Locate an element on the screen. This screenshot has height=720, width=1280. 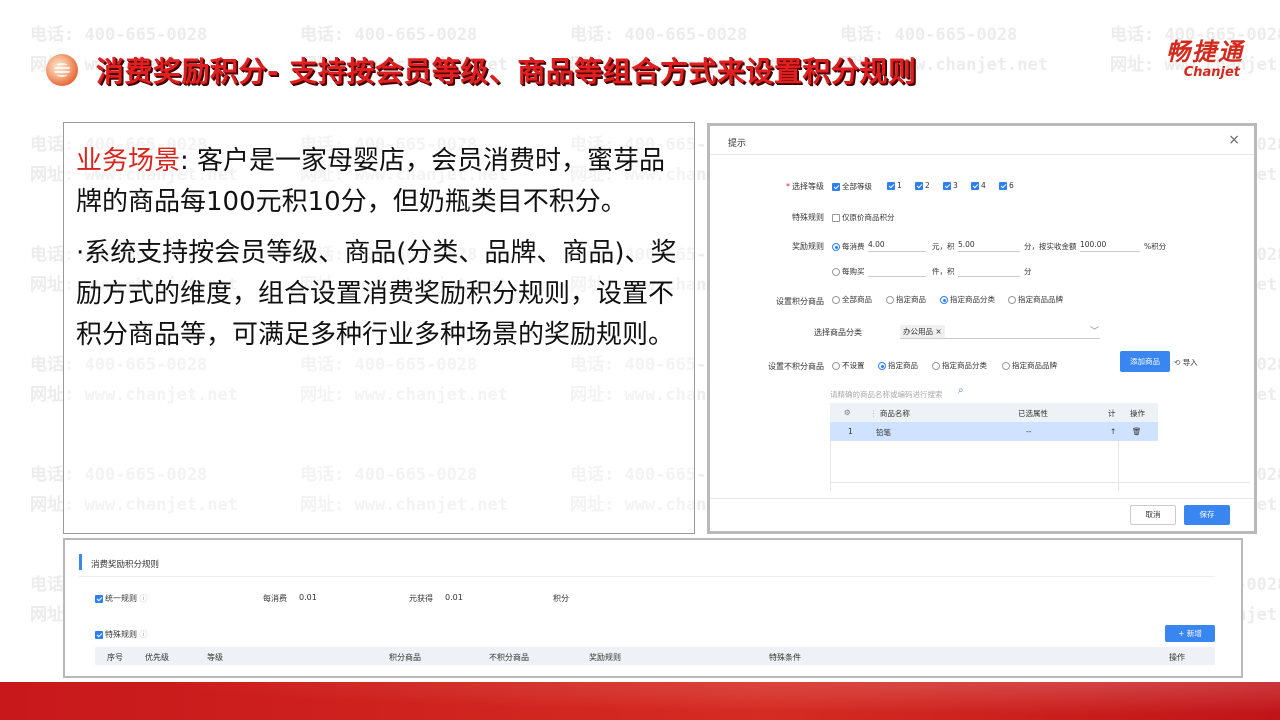
row-goods-name: 铅笔 is located at coordinates (883, 432).